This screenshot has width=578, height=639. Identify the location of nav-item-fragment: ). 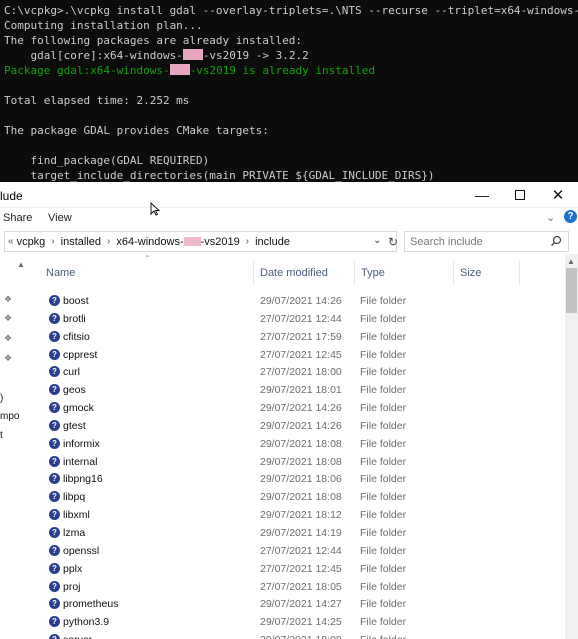
(1, 398).